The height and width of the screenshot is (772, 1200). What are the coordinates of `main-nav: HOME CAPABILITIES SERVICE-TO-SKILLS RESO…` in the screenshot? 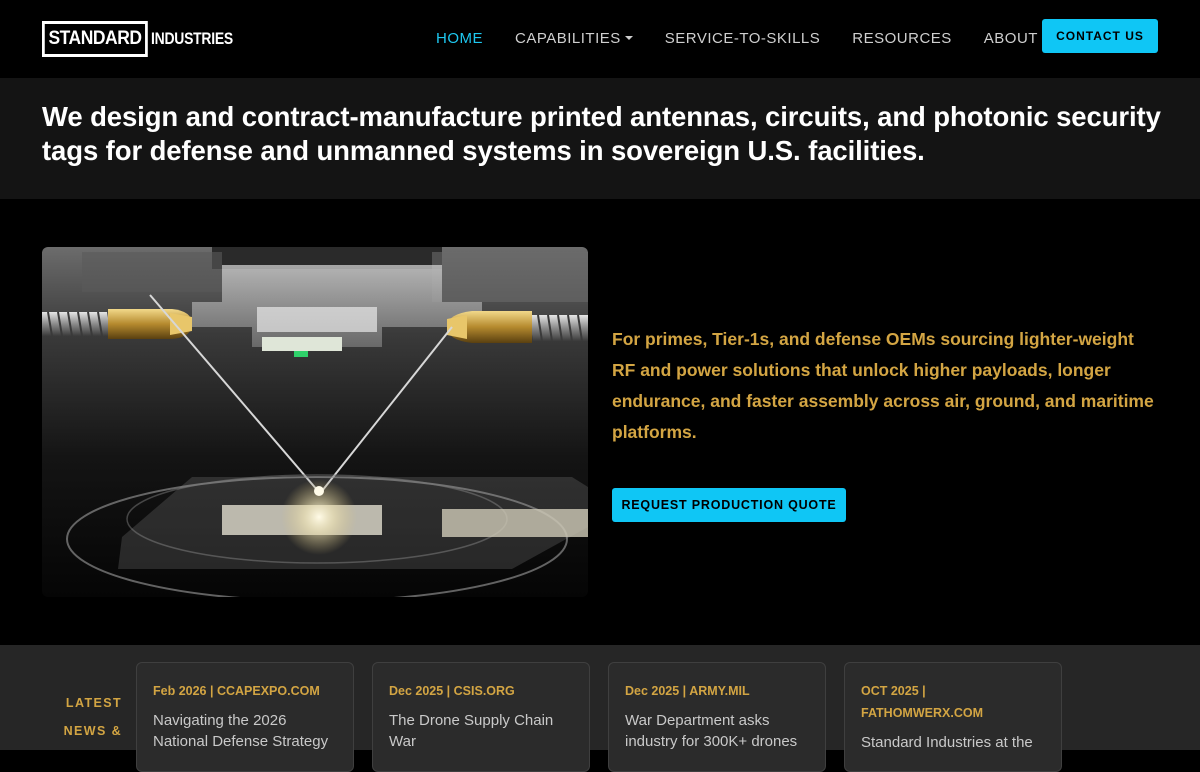 It's located at (753, 38).